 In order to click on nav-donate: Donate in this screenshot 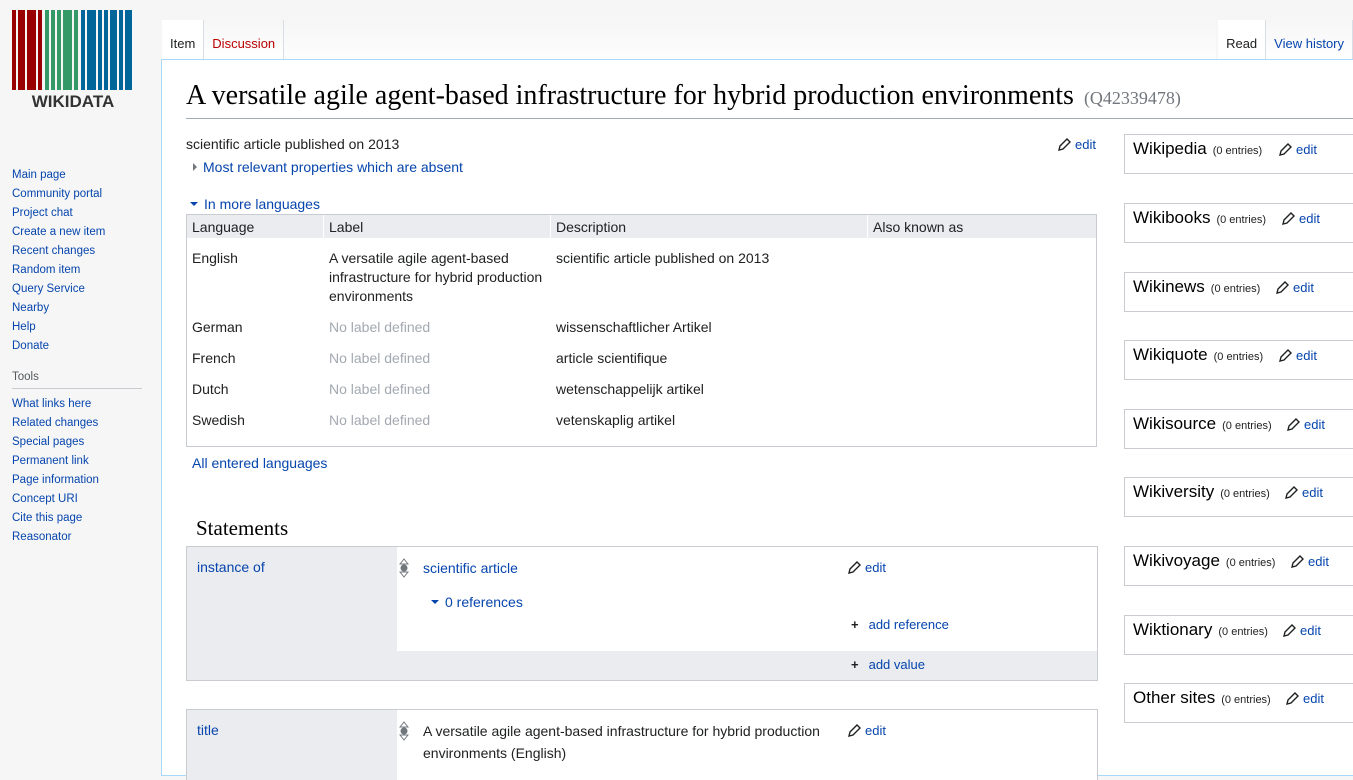, I will do `click(58, 346)`.